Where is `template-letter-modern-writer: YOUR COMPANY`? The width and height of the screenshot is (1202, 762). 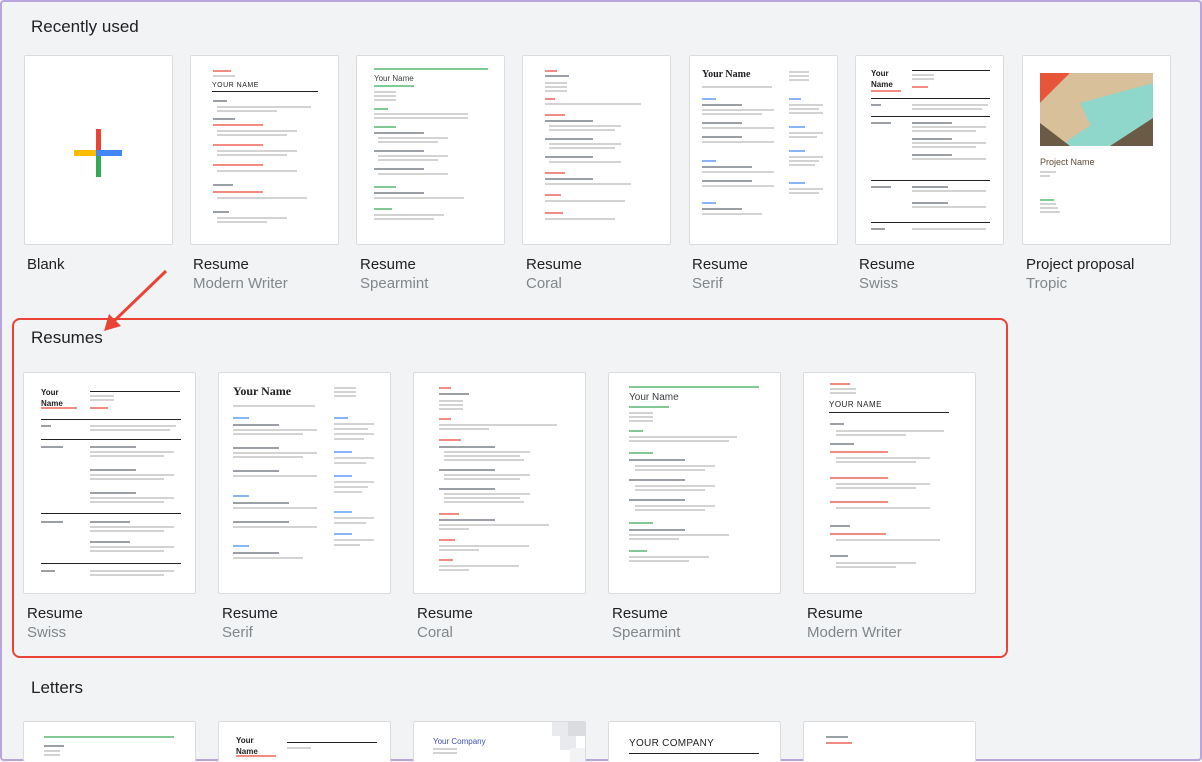 template-letter-modern-writer: YOUR COMPANY is located at coordinates (694, 741).